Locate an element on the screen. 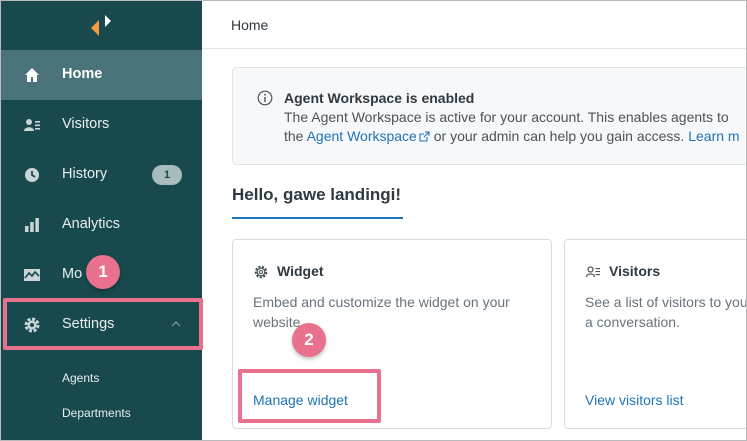 The height and width of the screenshot is (441, 747). sidebar-item-analytics: Analytics is located at coordinates (101, 225).